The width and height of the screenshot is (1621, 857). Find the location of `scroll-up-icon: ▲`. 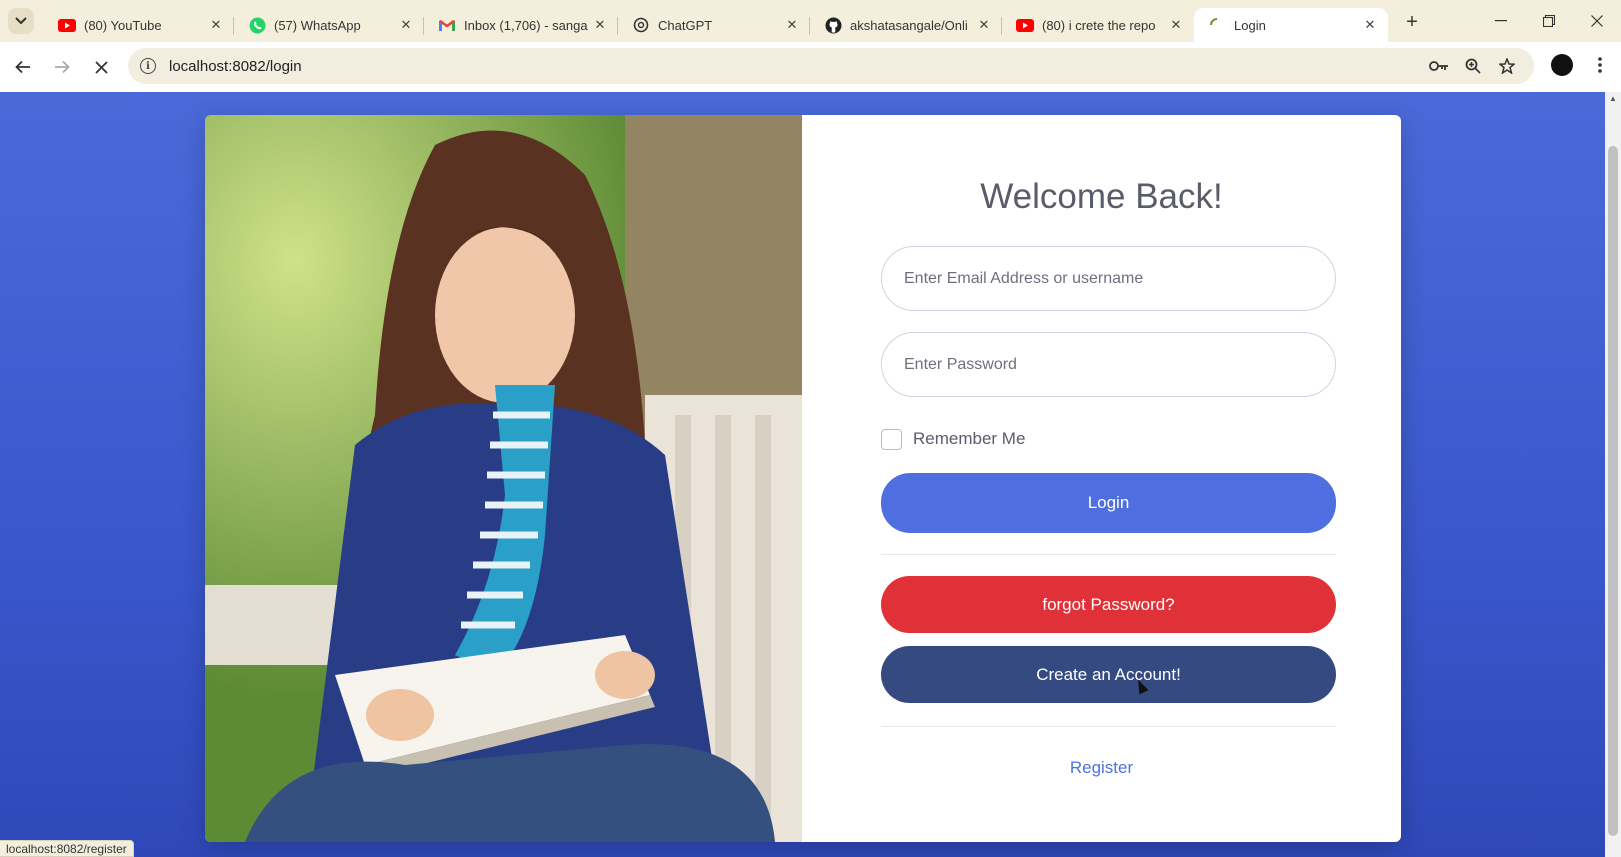

scroll-up-icon: ▲ is located at coordinates (1613, 98).